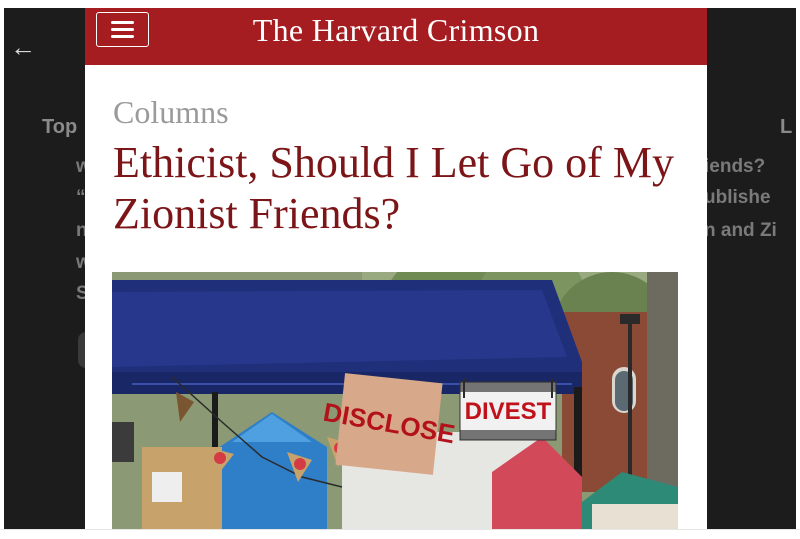  I want to click on background-tab-right: L, so click(786, 127).